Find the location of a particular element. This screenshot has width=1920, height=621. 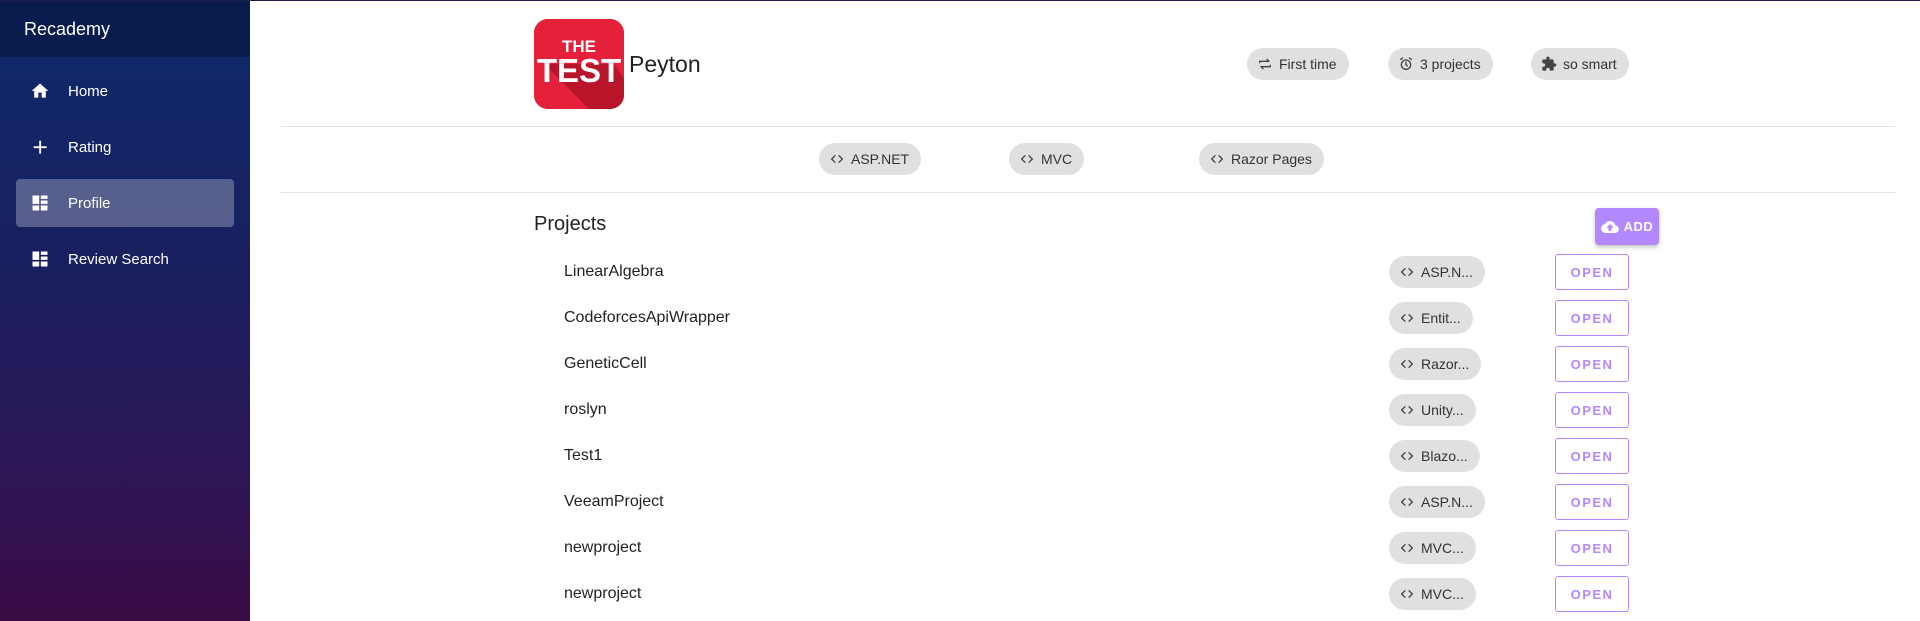

project-name: roslyn is located at coordinates (585, 409).